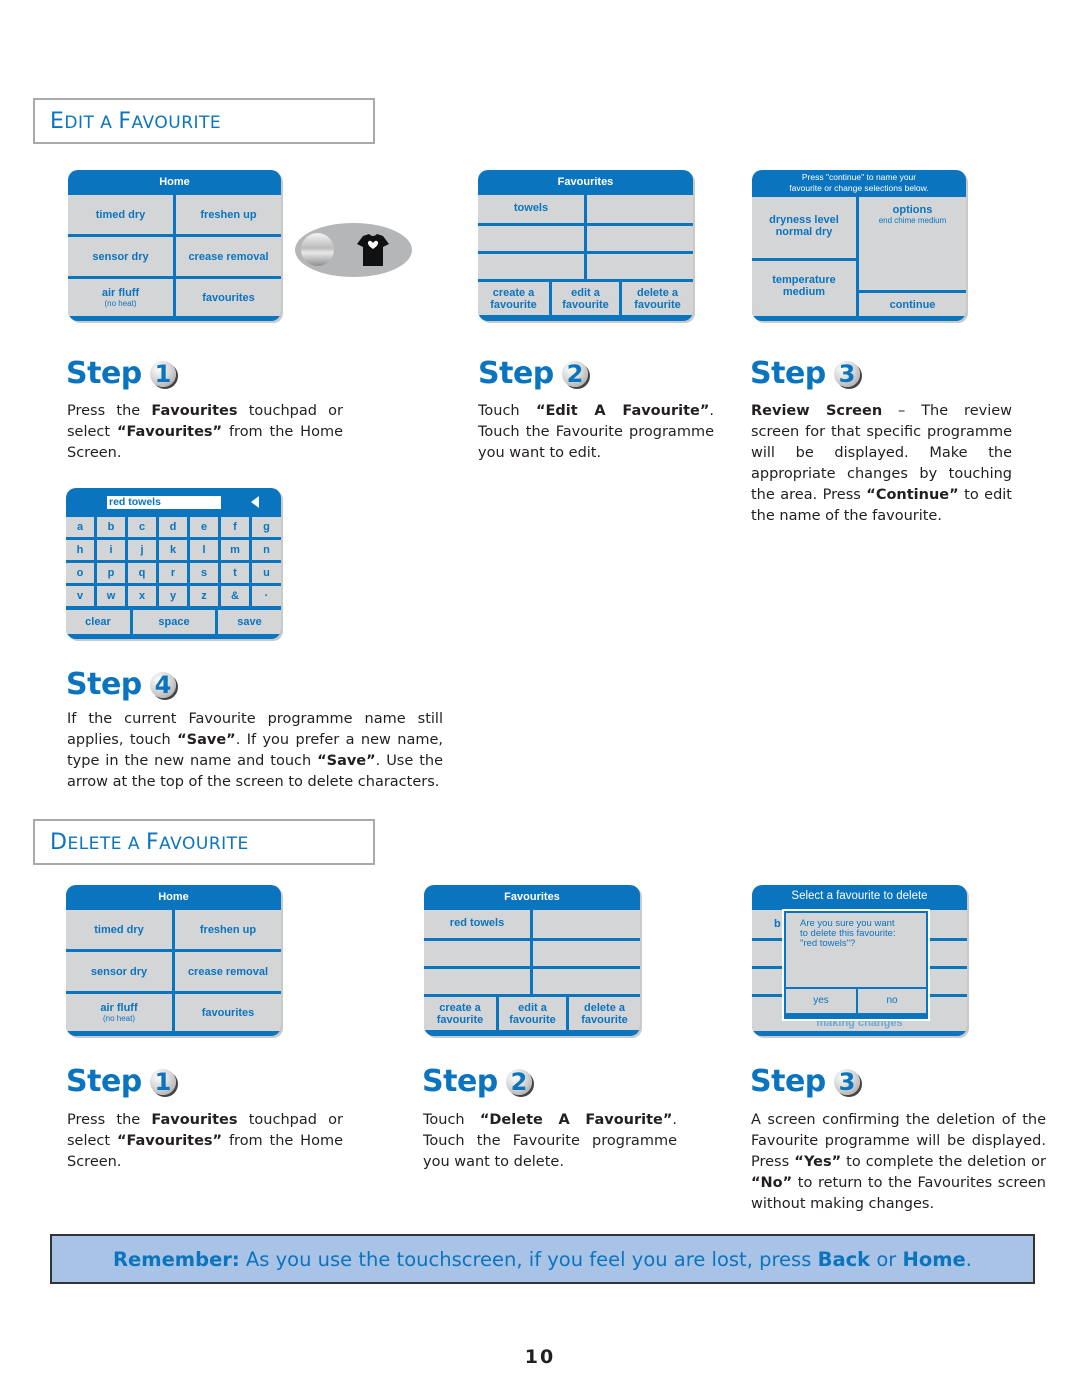 The width and height of the screenshot is (1080, 1397). I want to click on keyboard-key: p, so click(111, 573).